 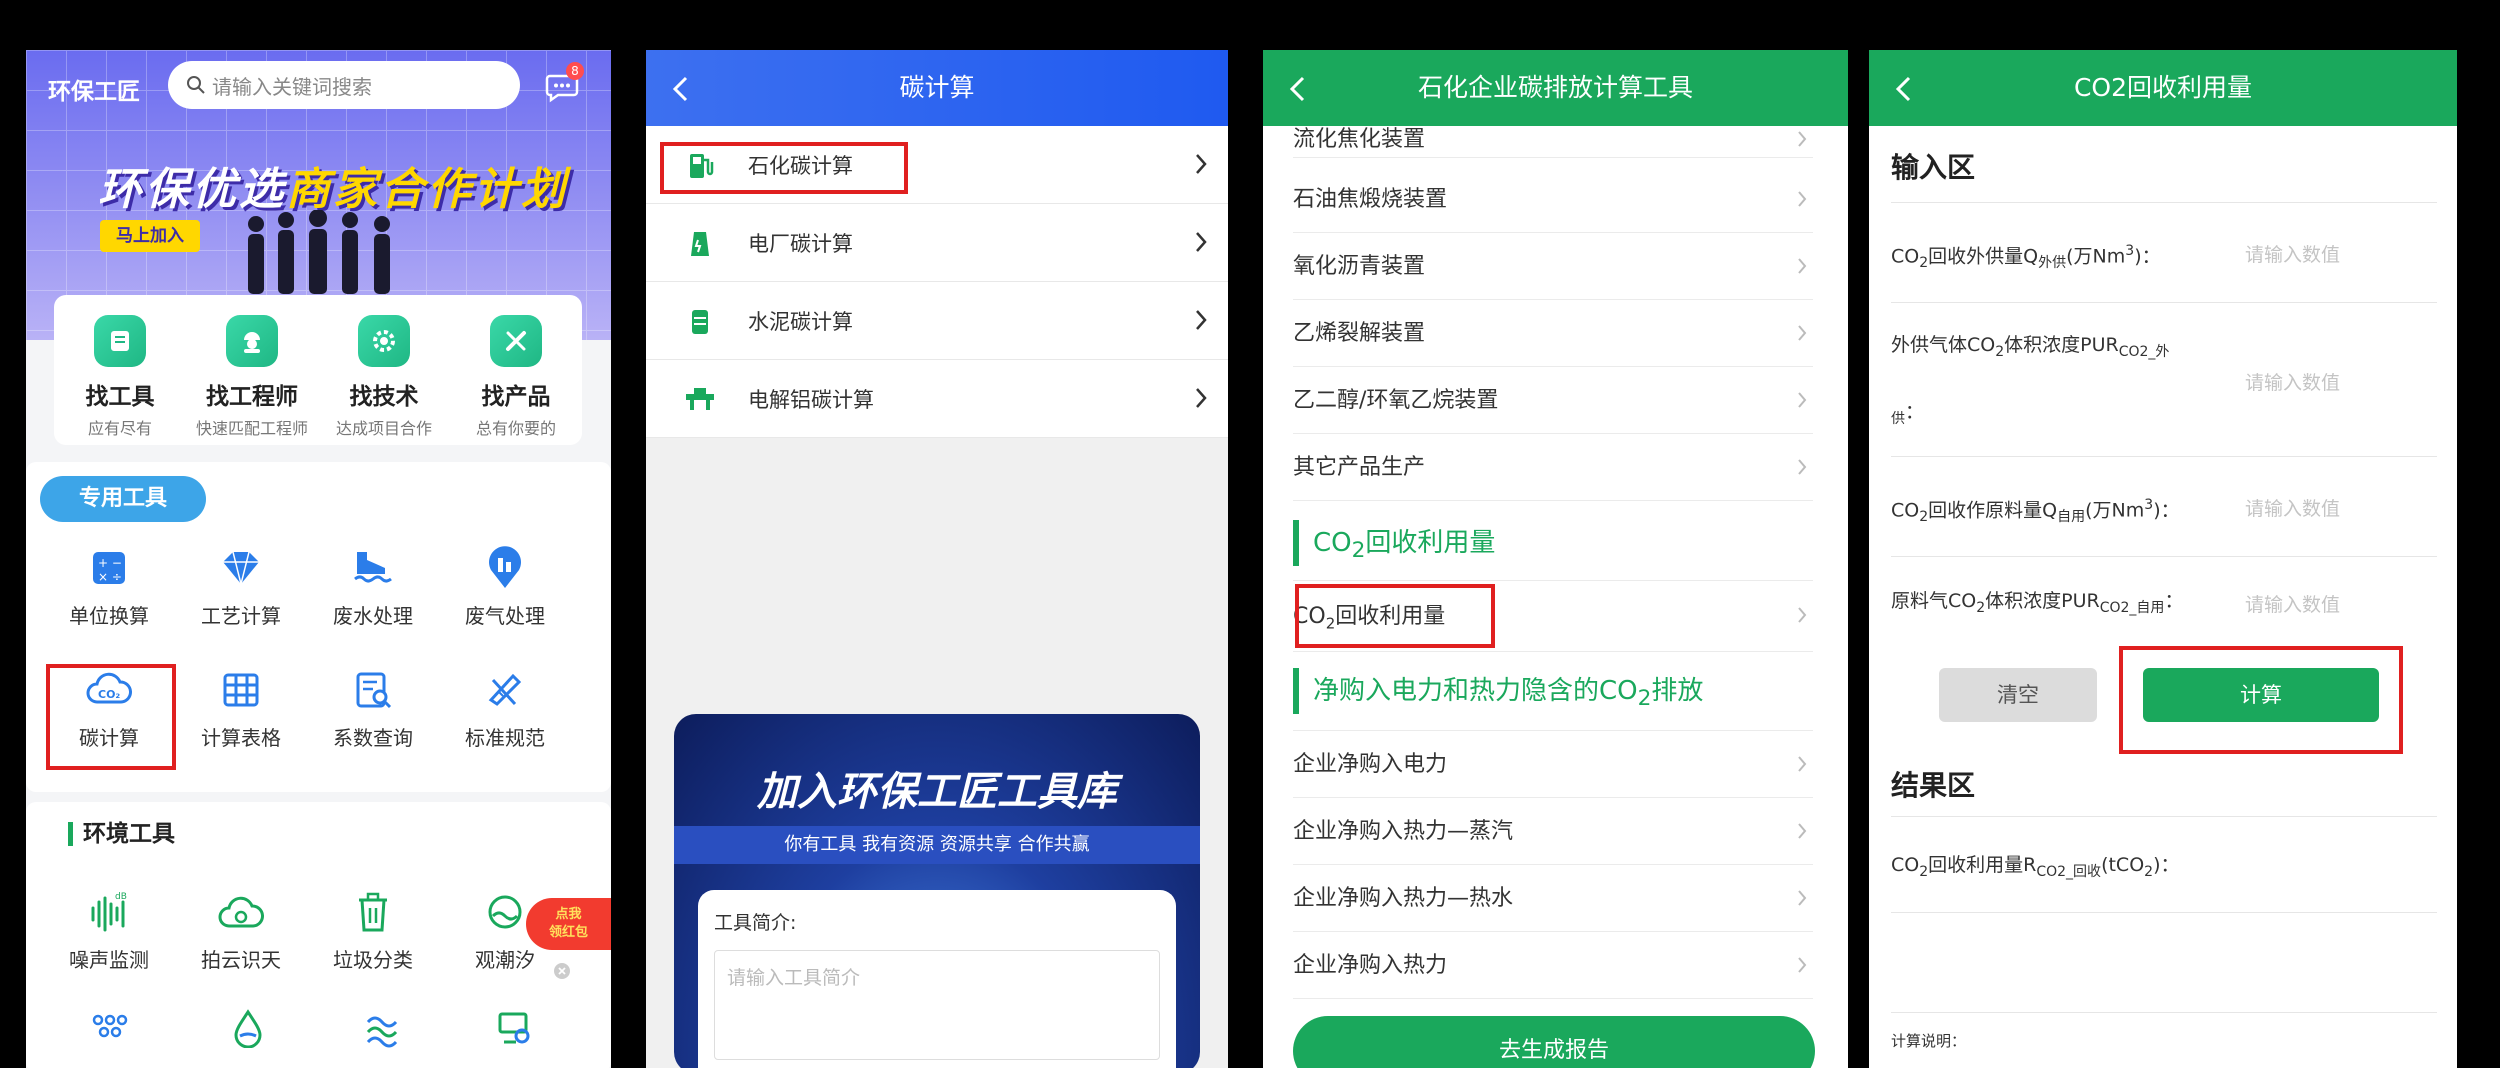 What do you see at coordinates (120, 377) in the screenshot?
I see `card-find-tools: 找工具 应有尽有` at bounding box center [120, 377].